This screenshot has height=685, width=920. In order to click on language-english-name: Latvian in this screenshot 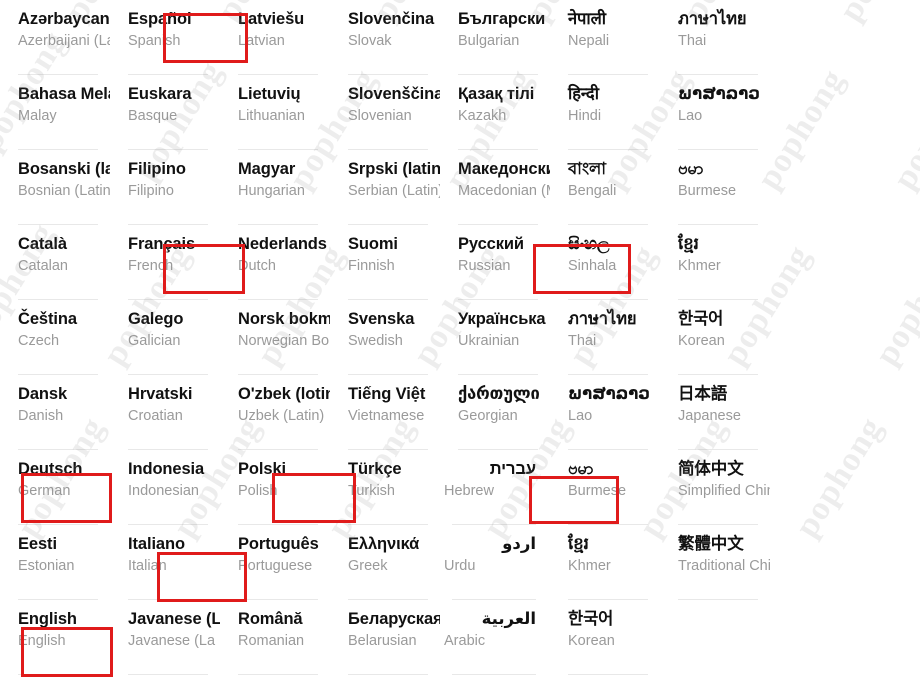, I will do `click(261, 41)`.